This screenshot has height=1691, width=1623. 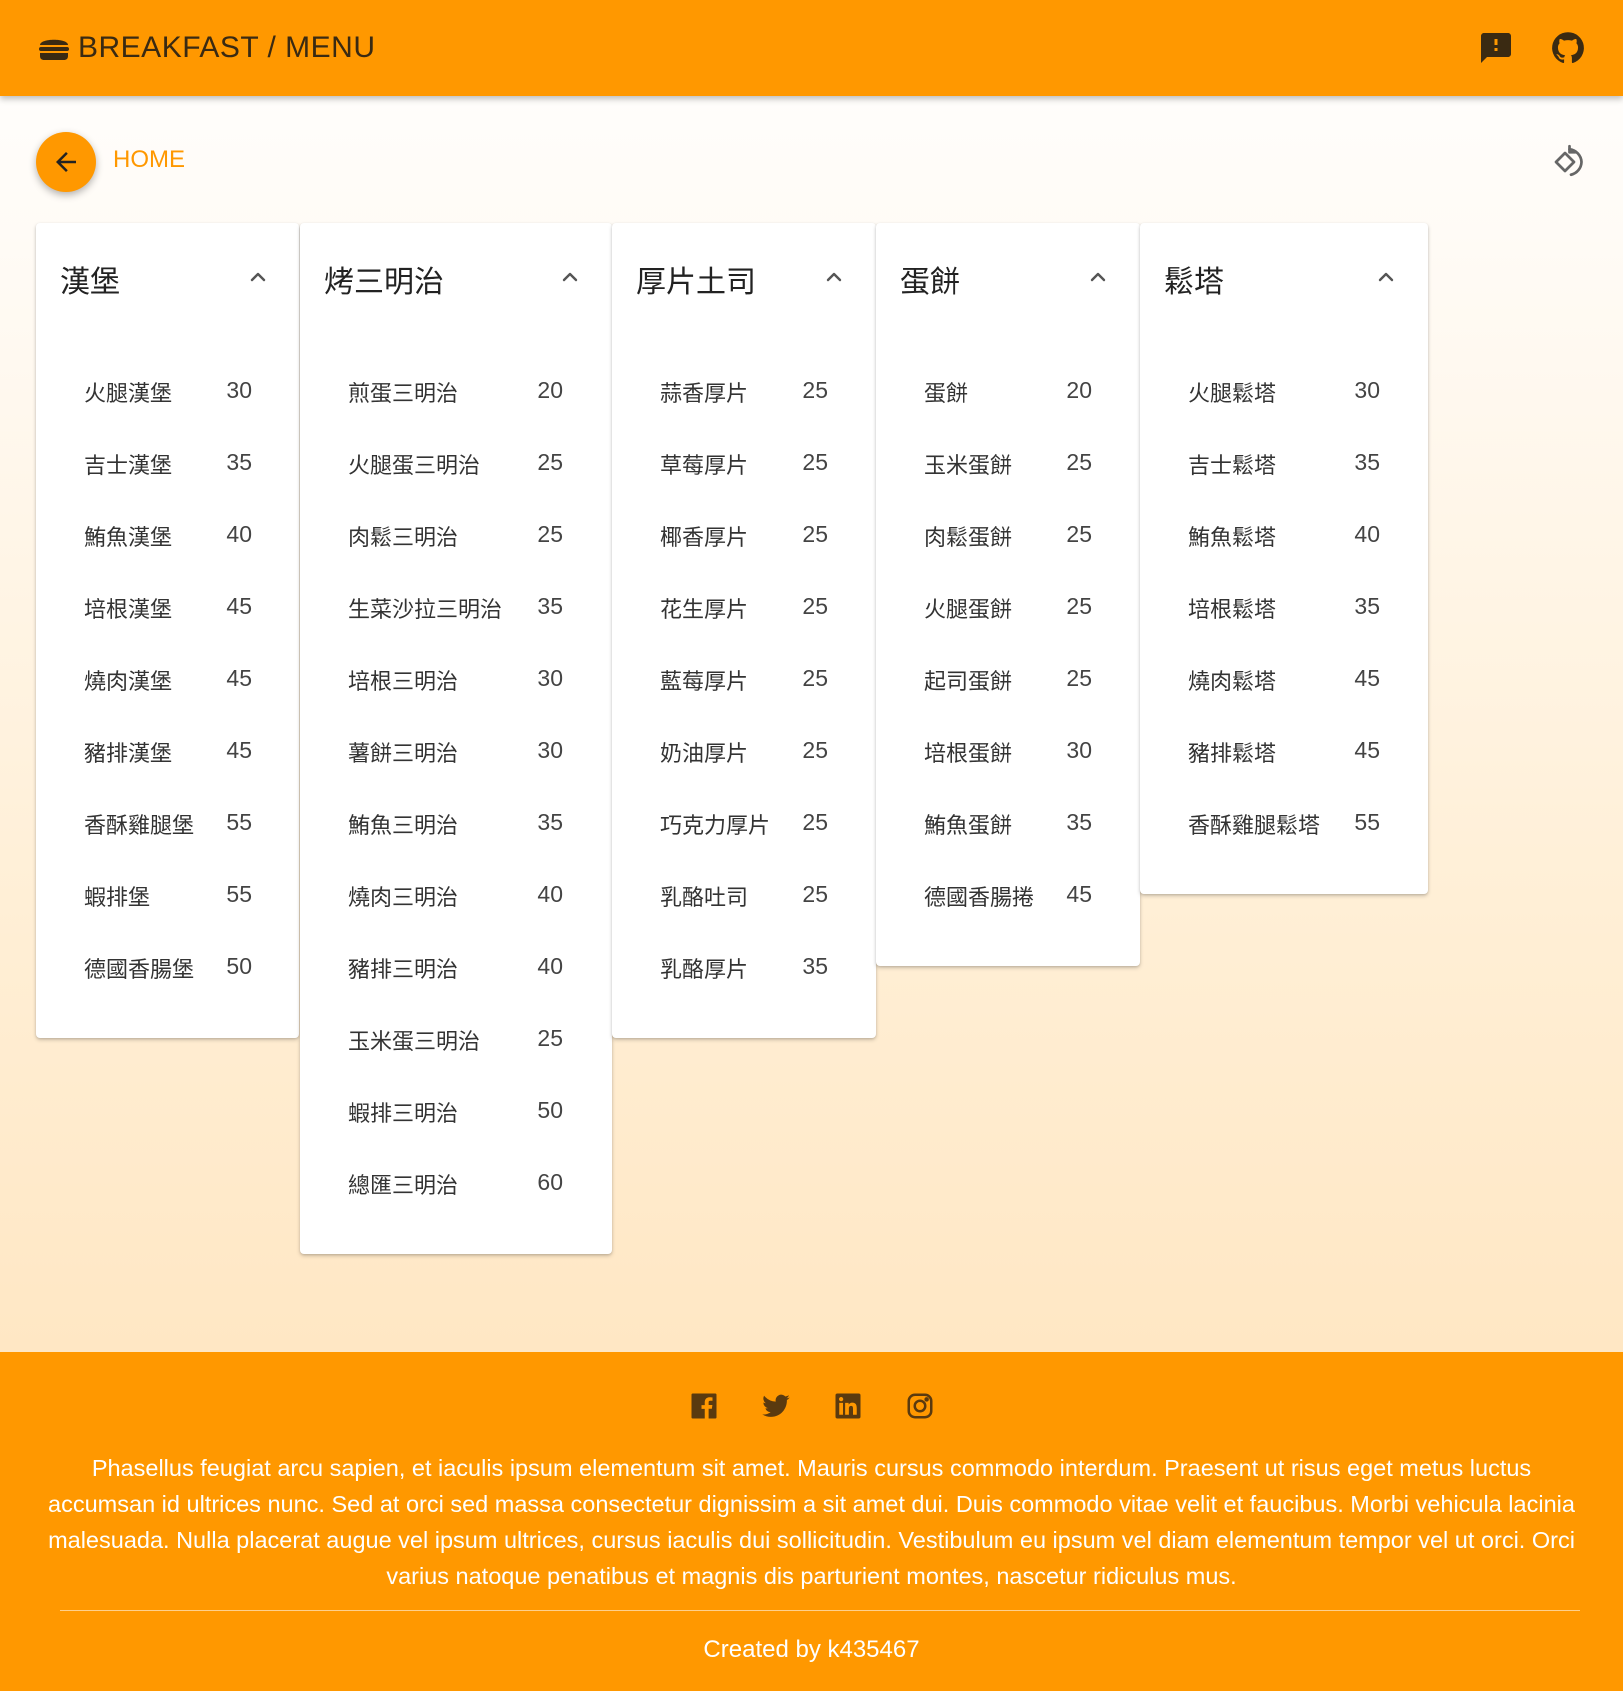 I want to click on category-title: 蛋餅, so click(x=930, y=282).